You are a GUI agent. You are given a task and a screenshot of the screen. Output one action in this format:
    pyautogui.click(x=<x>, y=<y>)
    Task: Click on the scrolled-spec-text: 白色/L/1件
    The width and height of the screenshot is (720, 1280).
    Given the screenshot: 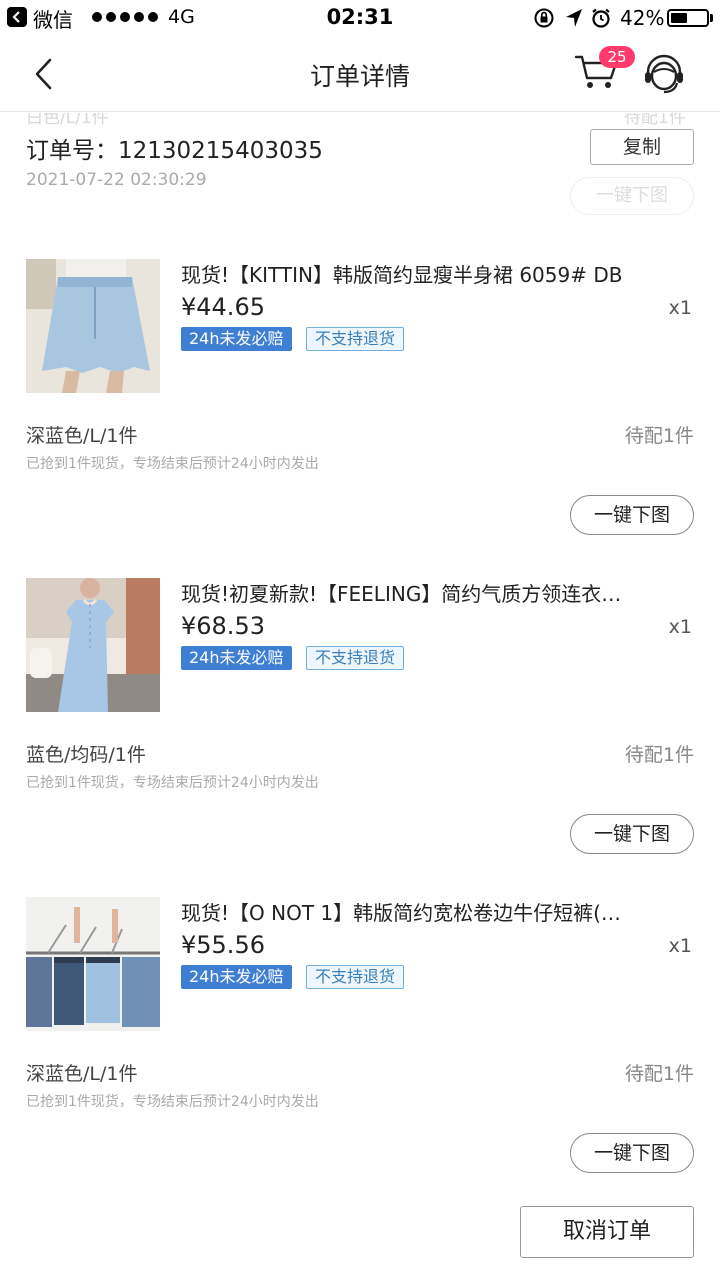 What is the action you would take?
    pyautogui.click(x=67, y=120)
    